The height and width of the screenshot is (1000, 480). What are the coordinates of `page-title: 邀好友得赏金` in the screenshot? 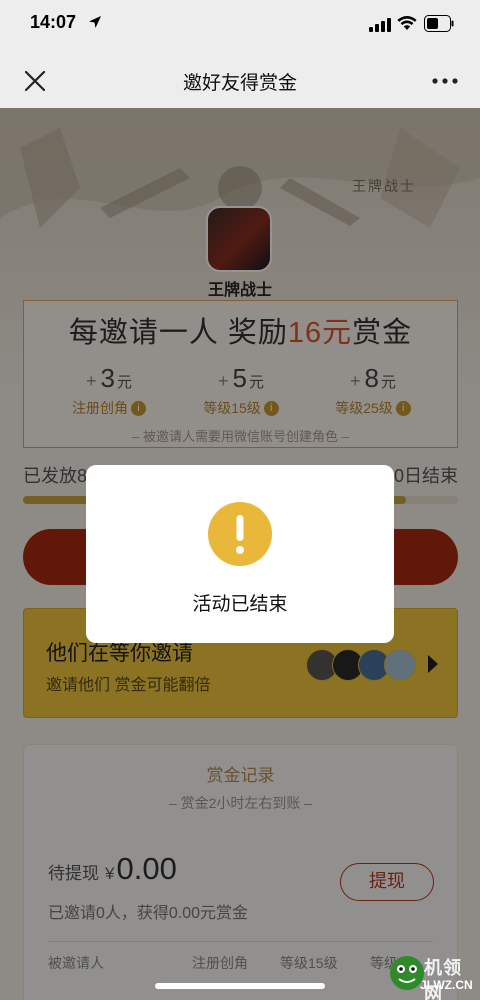 It's located at (239, 83).